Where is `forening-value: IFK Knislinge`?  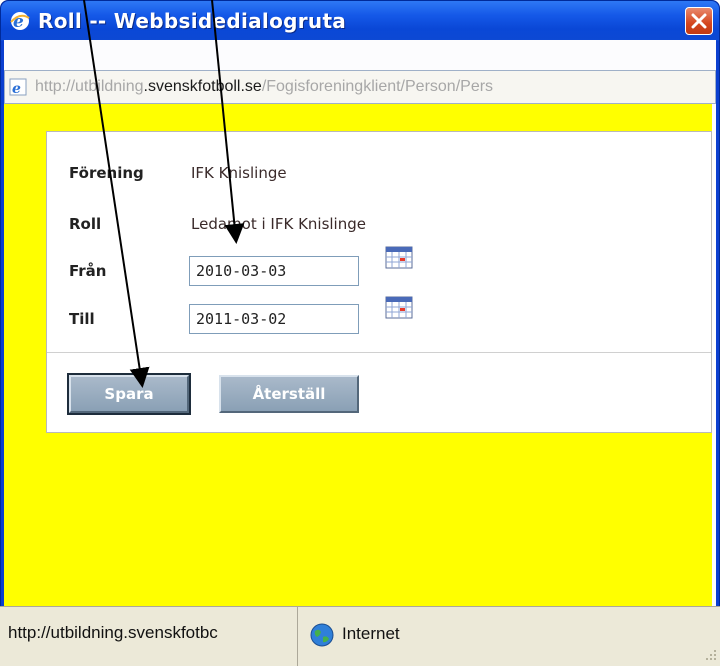
forening-value: IFK Knislinge is located at coordinates (239, 173).